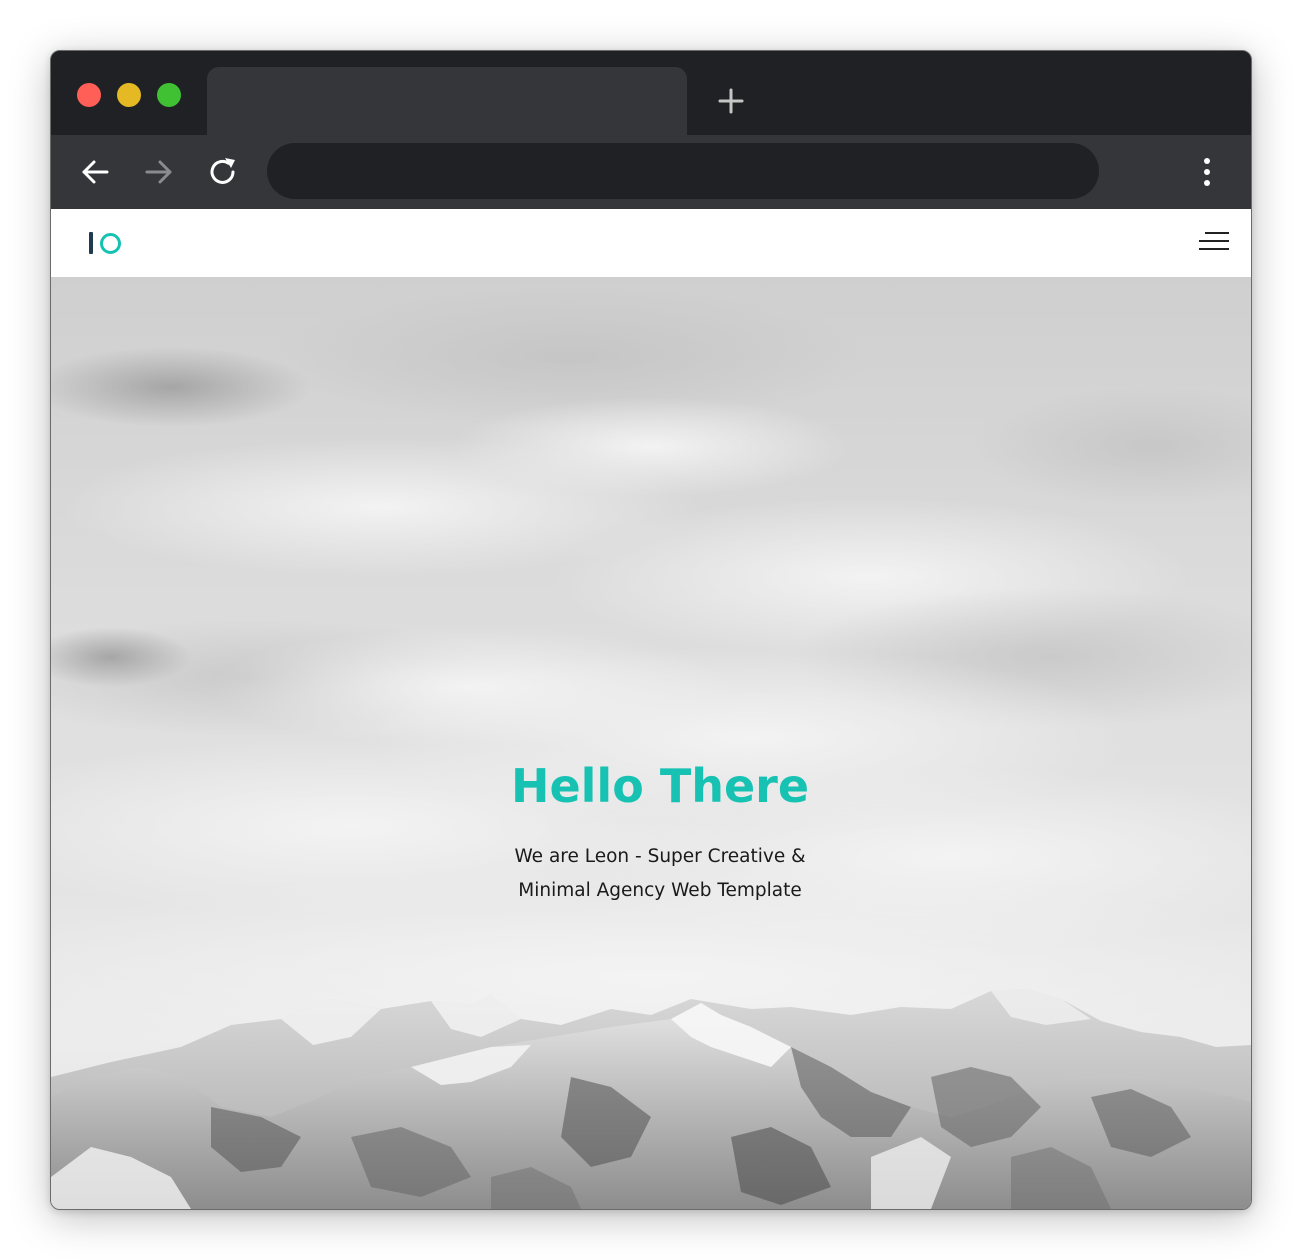 This screenshot has width=1302, height=1260. Describe the element at coordinates (660, 856) in the screenshot. I see `hero-subtitle-line-1: We are Leon - Super Creative &` at that location.